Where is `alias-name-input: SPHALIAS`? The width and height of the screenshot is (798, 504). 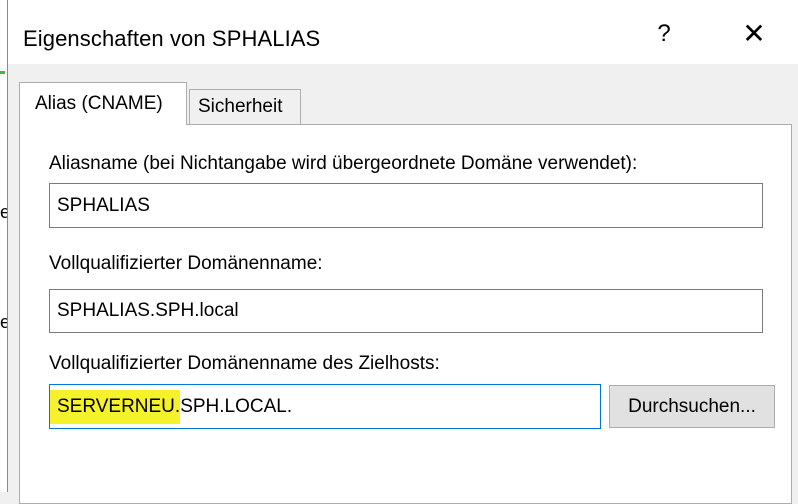 alias-name-input: SPHALIAS is located at coordinates (406, 205).